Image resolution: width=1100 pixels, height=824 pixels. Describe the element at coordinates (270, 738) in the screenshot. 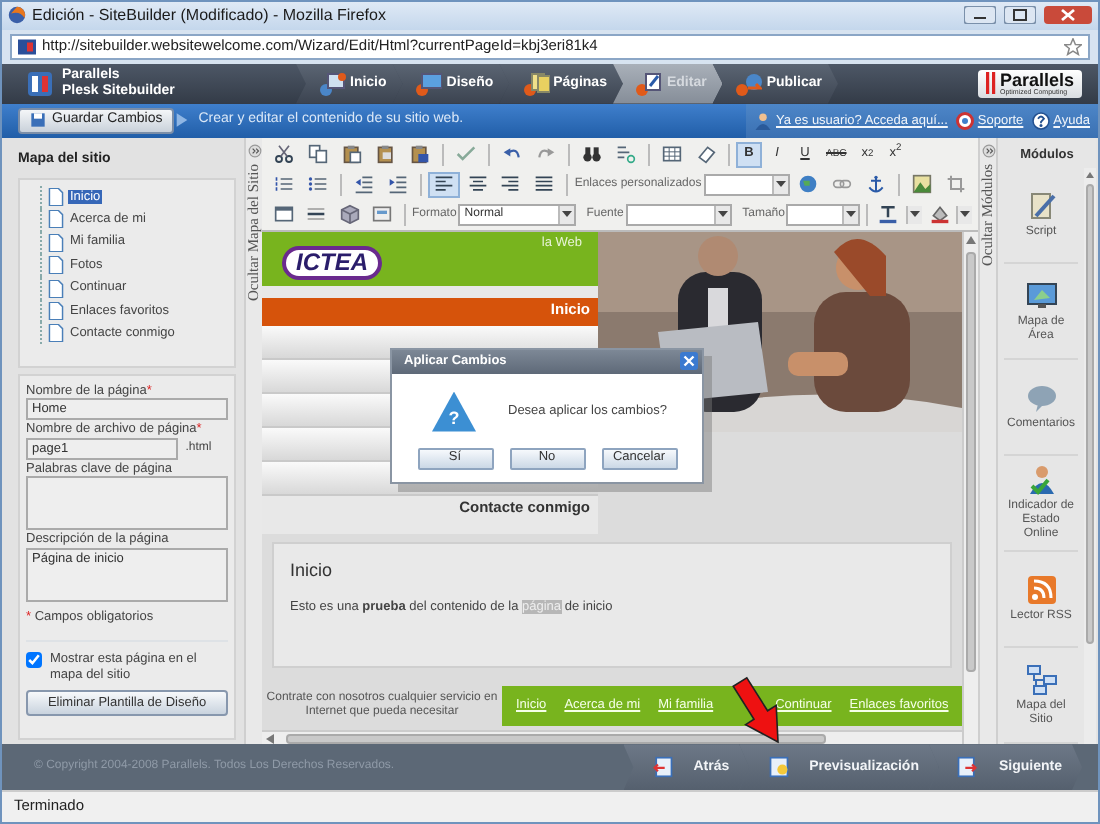

I see `scroll-left-icon` at that location.